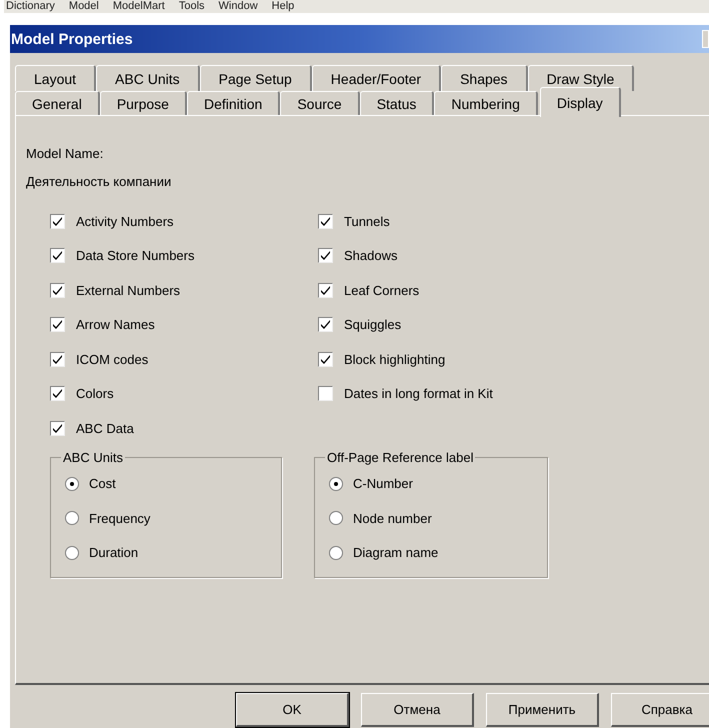 The width and height of the screenshot is (709, 728). I want to click on menu-item: Tools, so click(191, 6).